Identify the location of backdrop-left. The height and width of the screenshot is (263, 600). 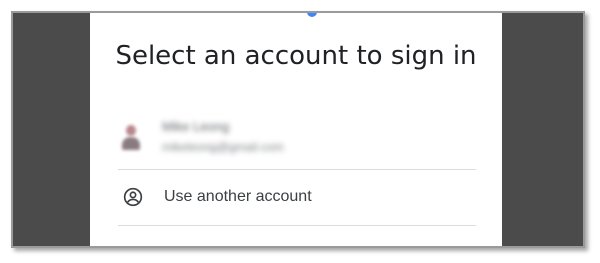
(51, 129).